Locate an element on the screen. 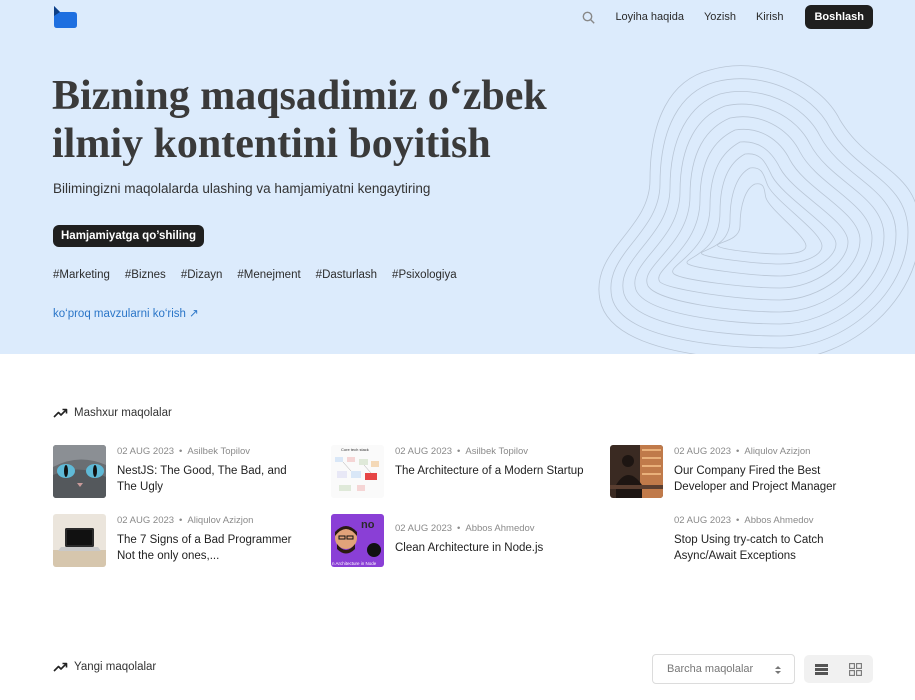  hero-title-line1: Bizning maqsadimiz o‘zbek is located at coordinates (299, 96).